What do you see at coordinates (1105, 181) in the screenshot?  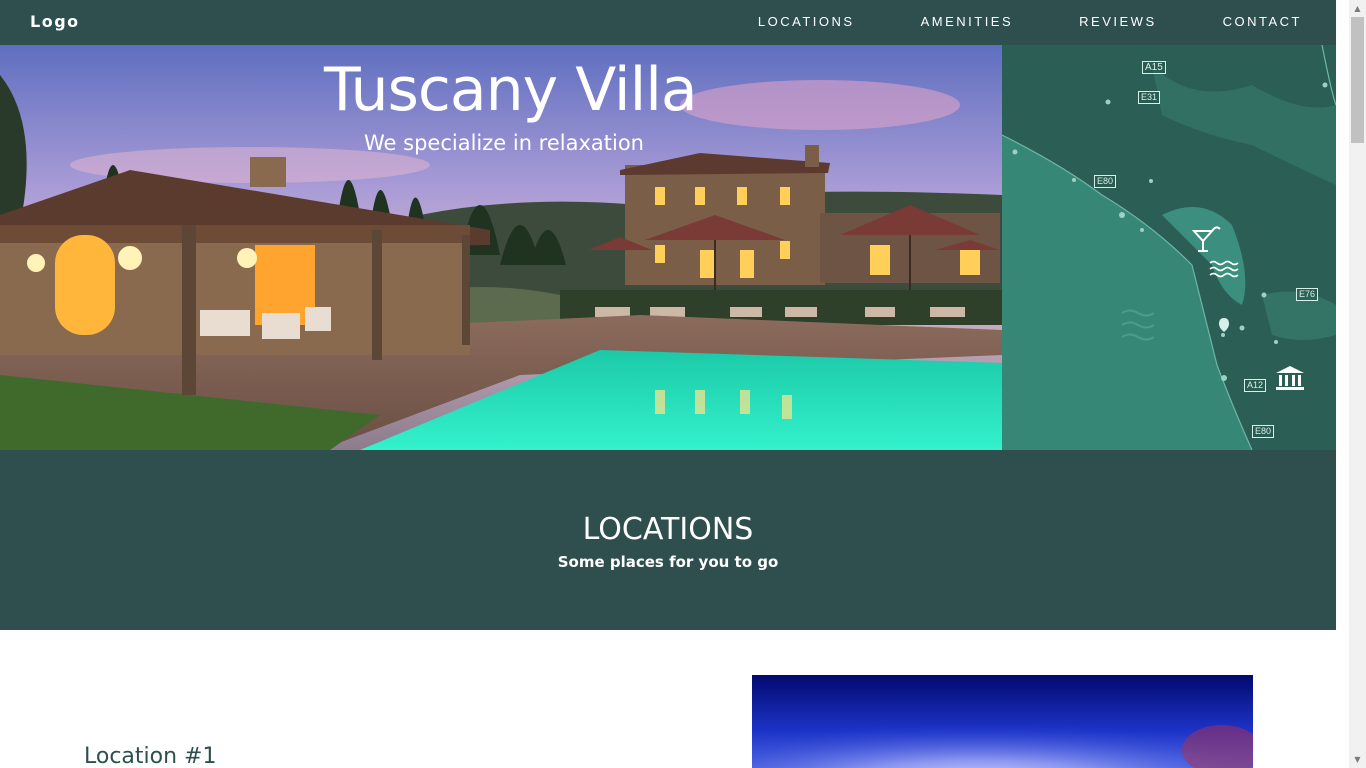 I see `road-badge-e80: E80` at bounding box center [1105, 181].